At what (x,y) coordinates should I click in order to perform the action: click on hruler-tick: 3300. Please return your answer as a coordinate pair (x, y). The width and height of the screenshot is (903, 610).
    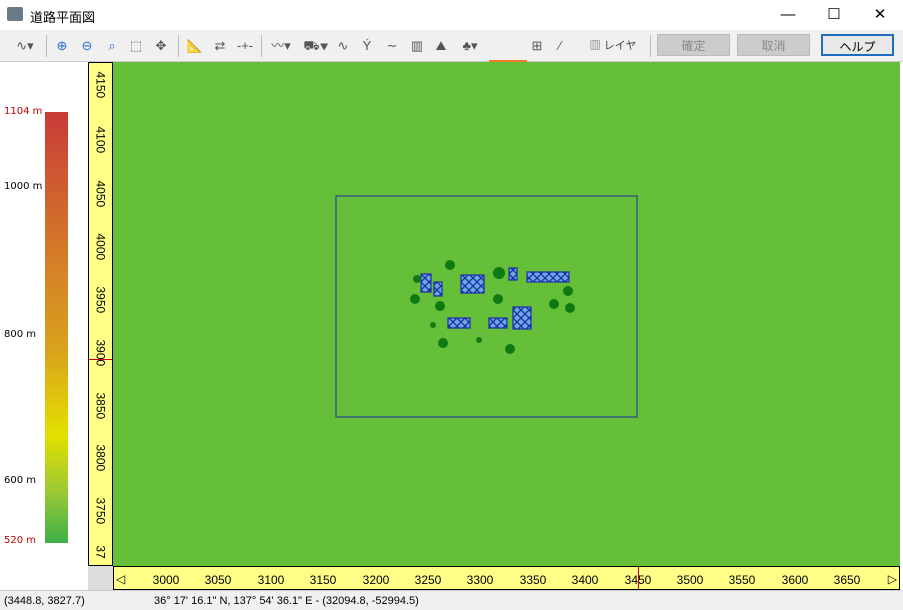
    Looking at the image, I should click on (480, 580).